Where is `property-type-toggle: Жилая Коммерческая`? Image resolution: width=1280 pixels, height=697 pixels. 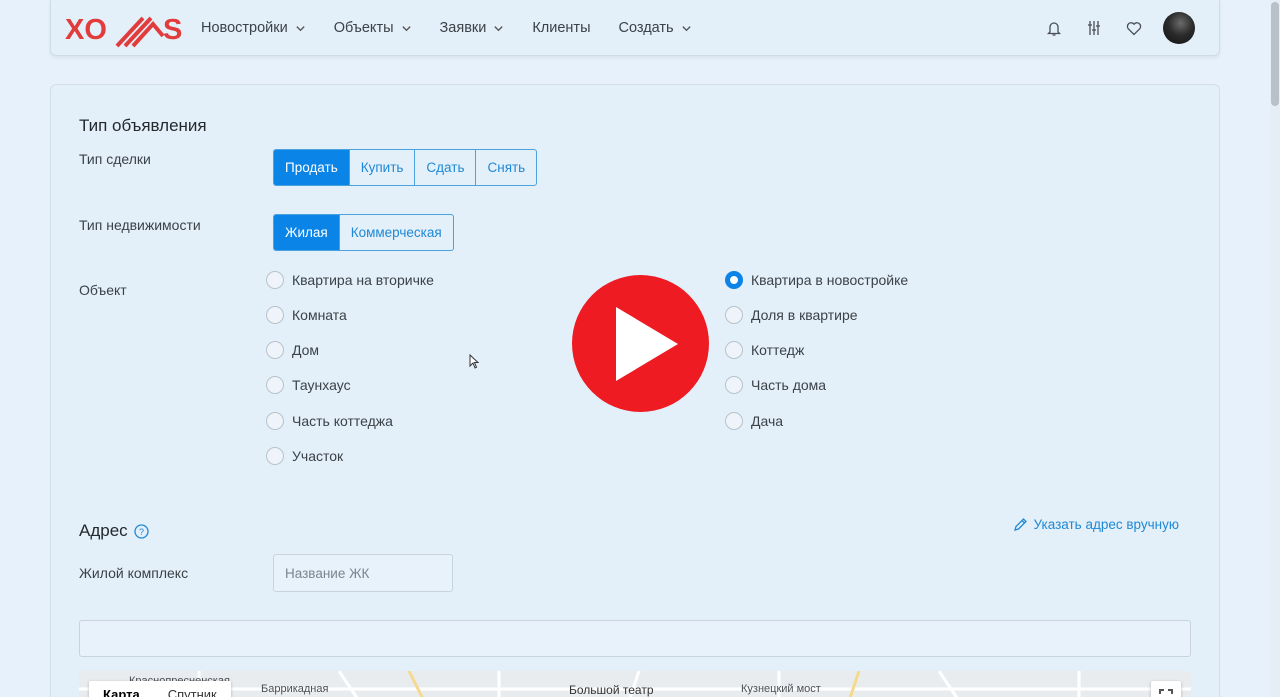 property-type-toggle: Жилая Коммерческая is located at coordinates (363, 232).